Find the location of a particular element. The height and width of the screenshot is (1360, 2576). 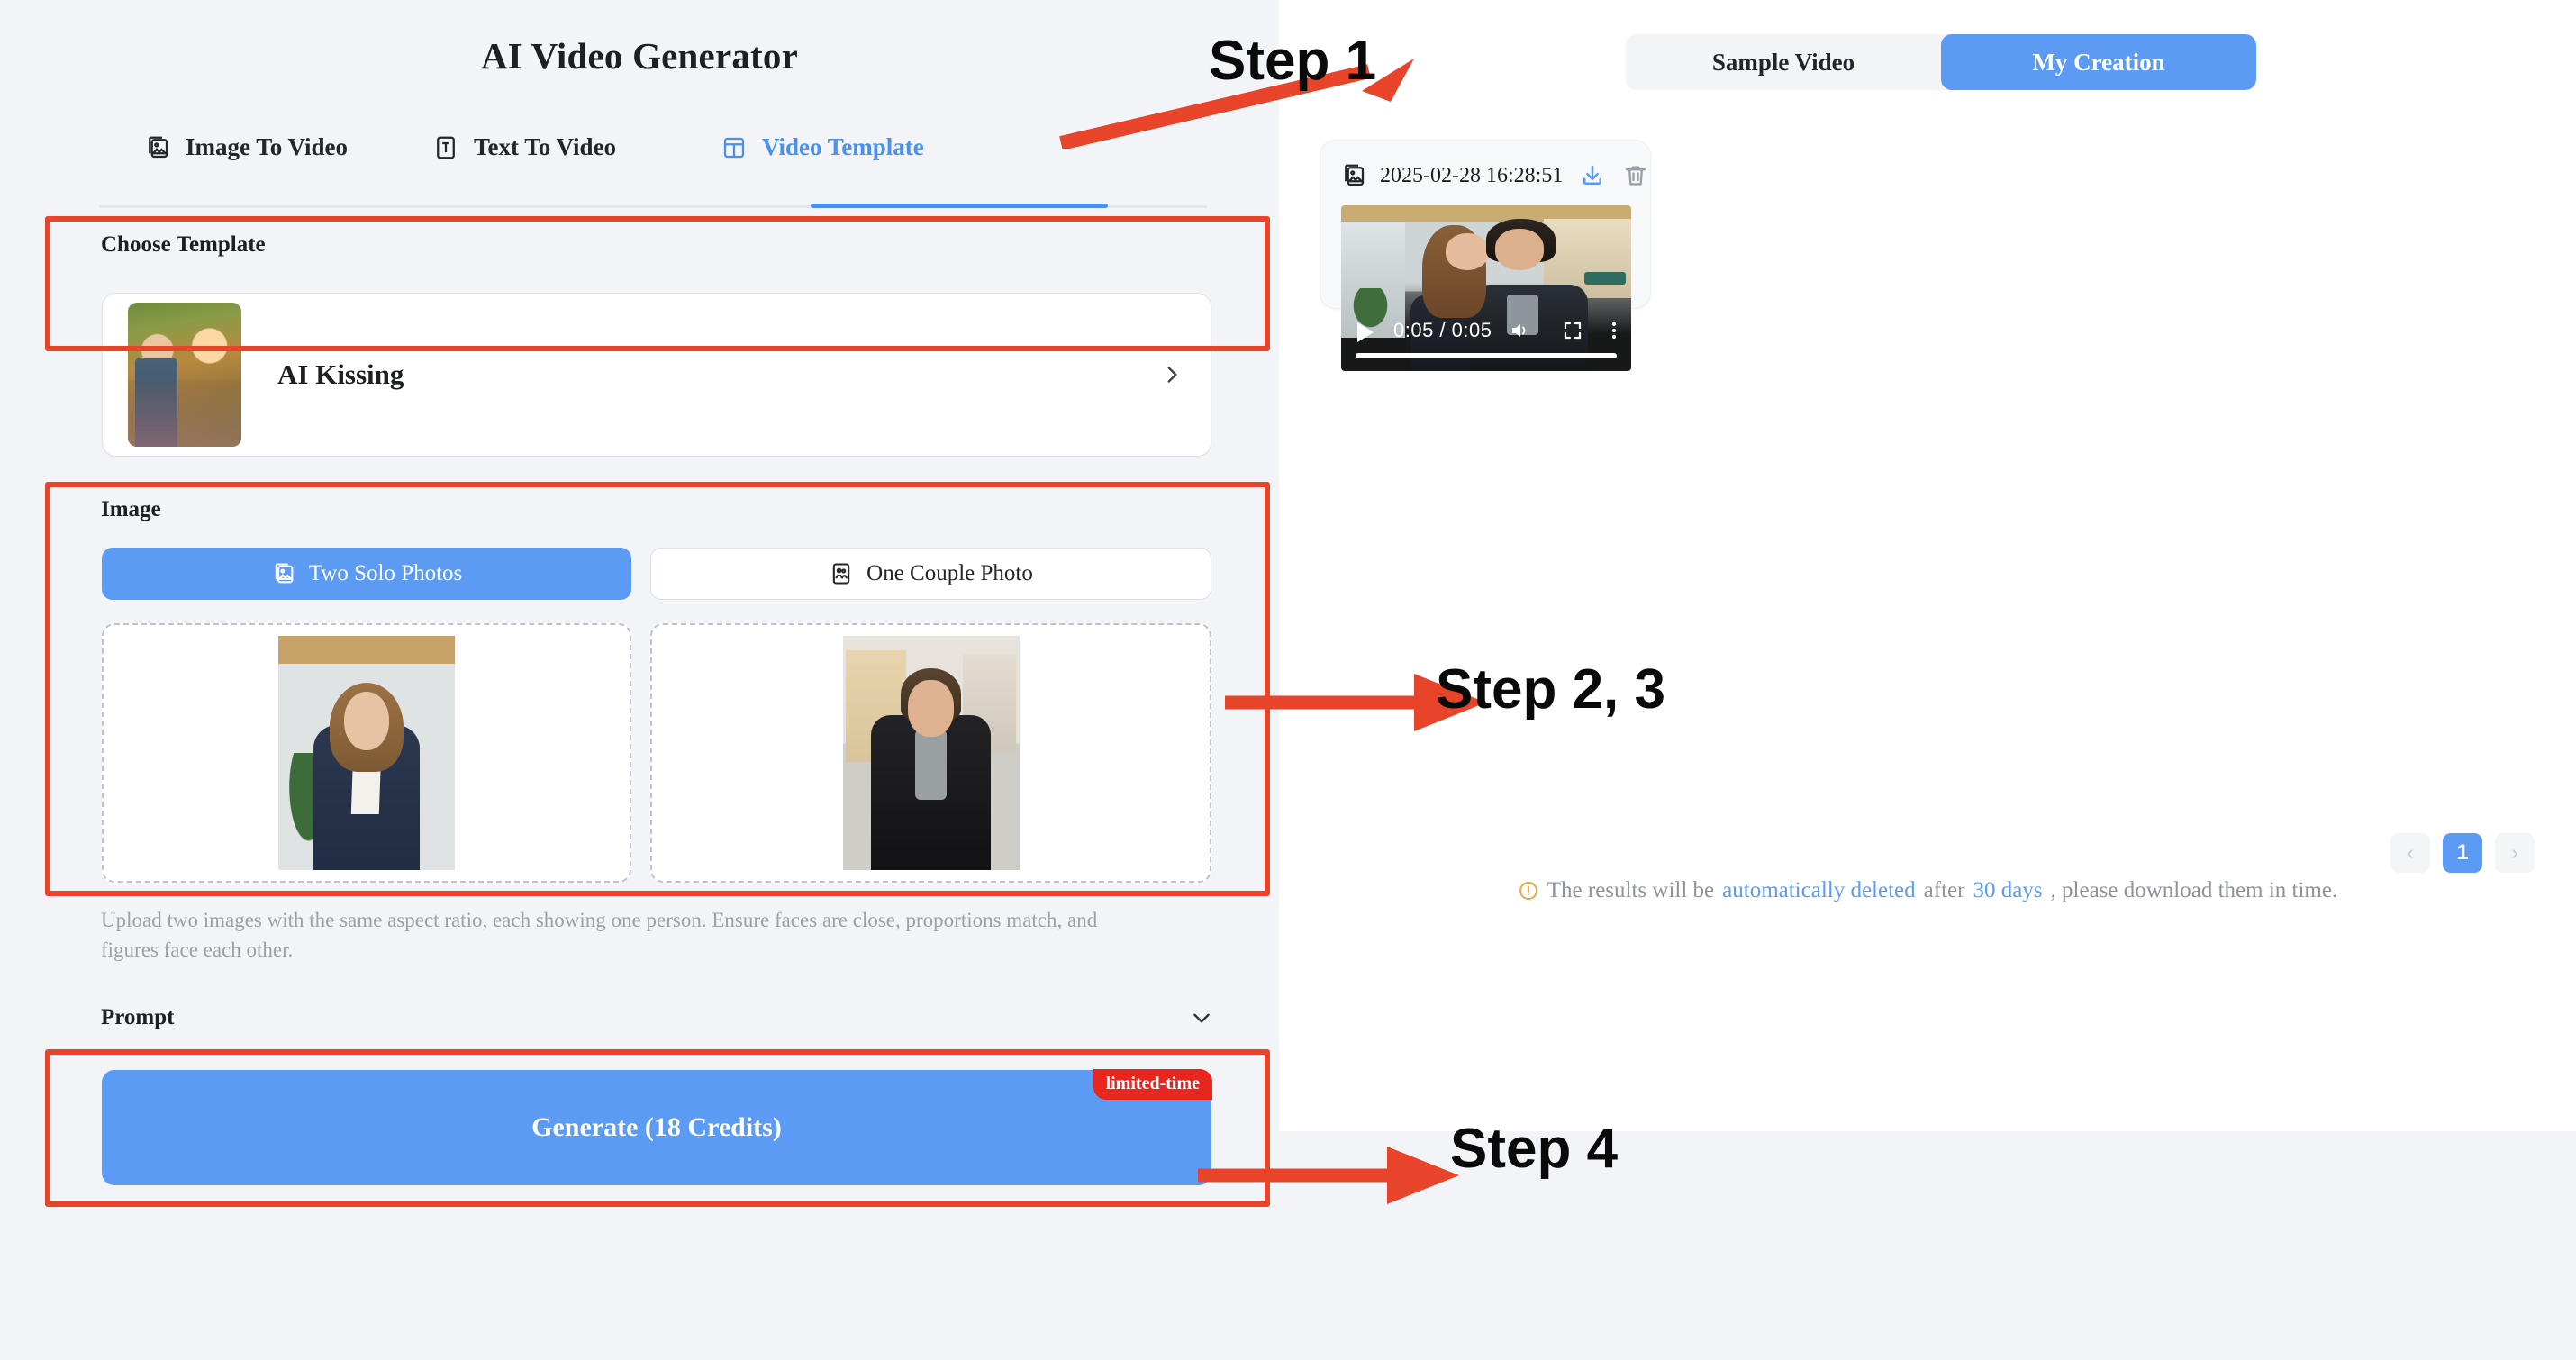

template-thumbnail is located at coordinates (184, 375).